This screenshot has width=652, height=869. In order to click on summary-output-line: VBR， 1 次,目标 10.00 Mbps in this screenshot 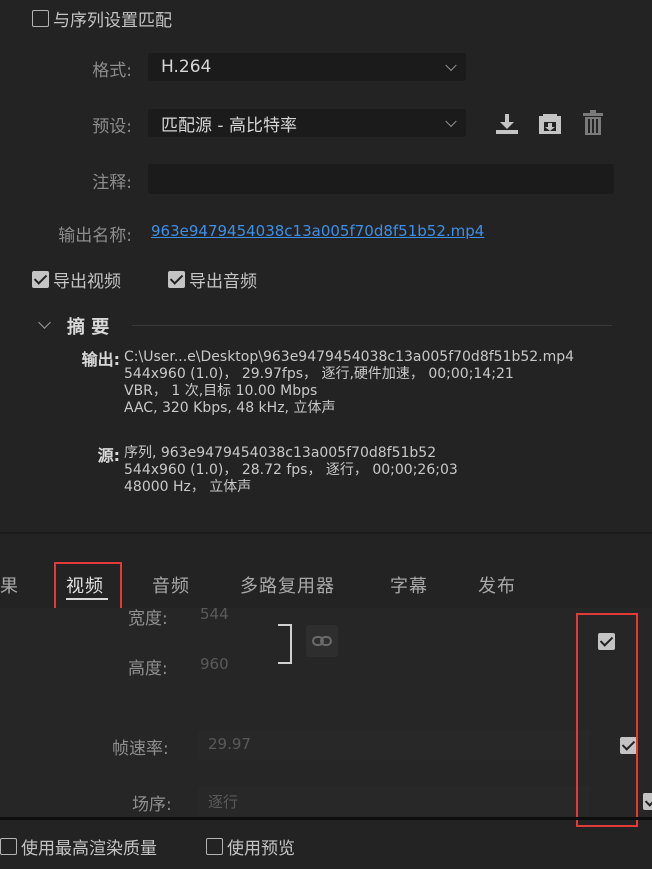, I will do `click(221, 391)`.